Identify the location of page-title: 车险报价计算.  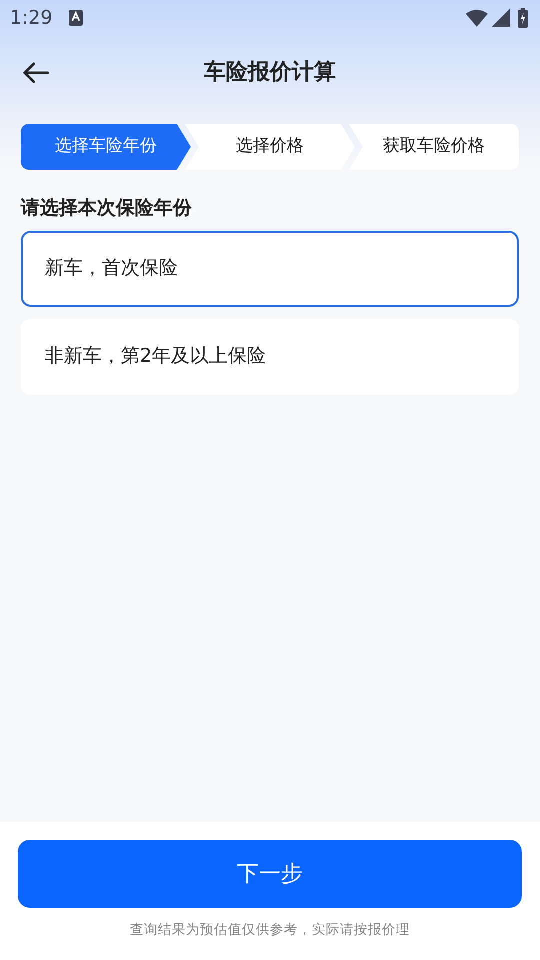
(270, 72).